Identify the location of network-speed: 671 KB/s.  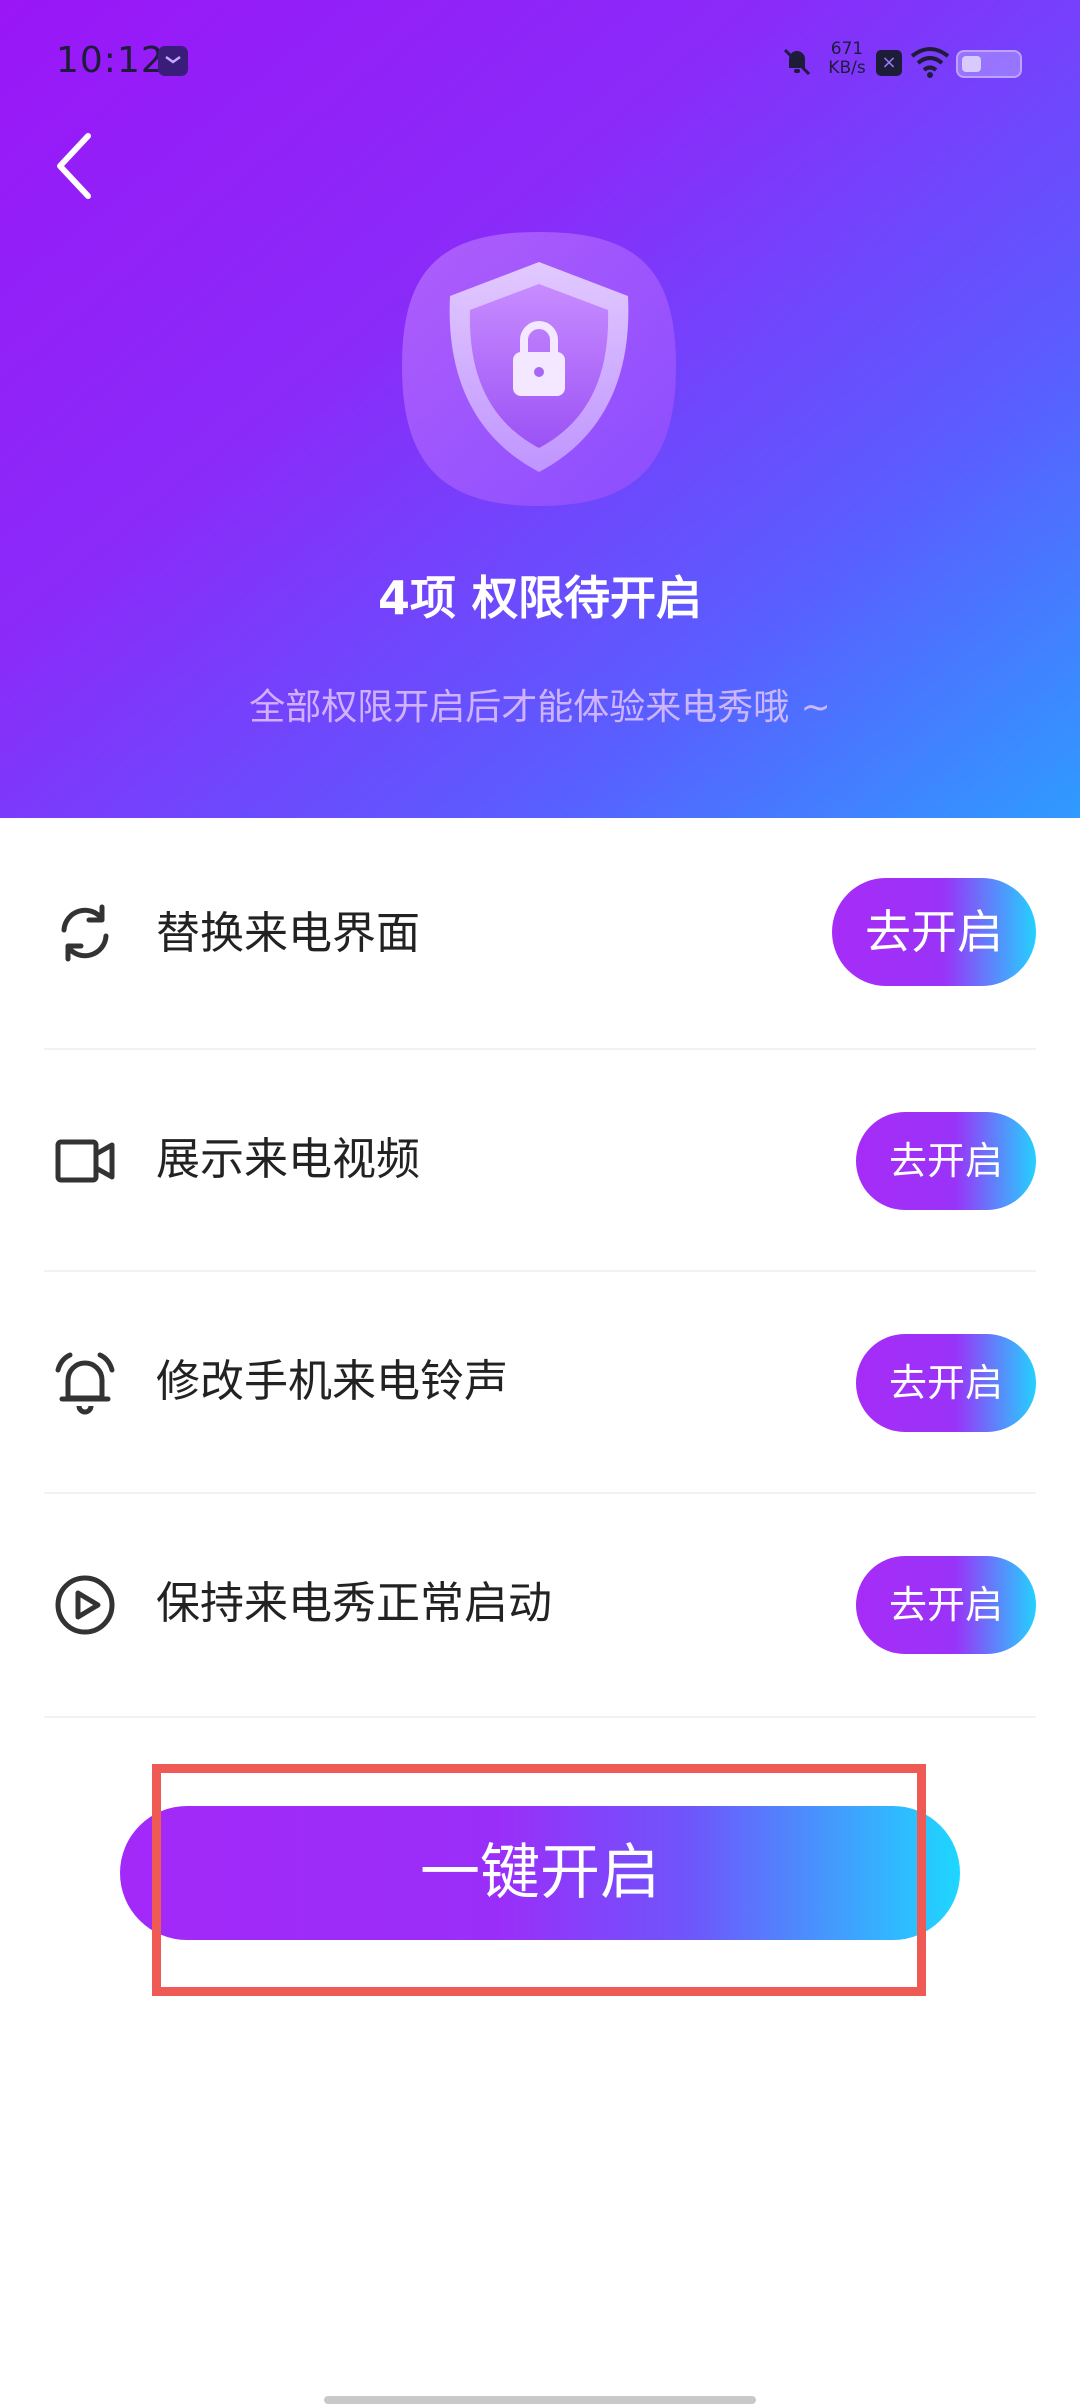
(847, 59).